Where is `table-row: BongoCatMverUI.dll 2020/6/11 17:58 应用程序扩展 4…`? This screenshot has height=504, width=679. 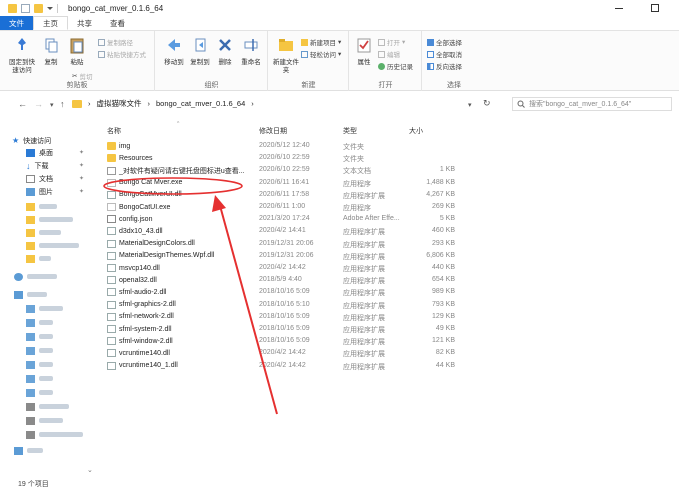
table-row: BongoCatMverUI.dll 2020/6/11 17:58 应用程序扩展 4… is located at coordinates (286, 195).